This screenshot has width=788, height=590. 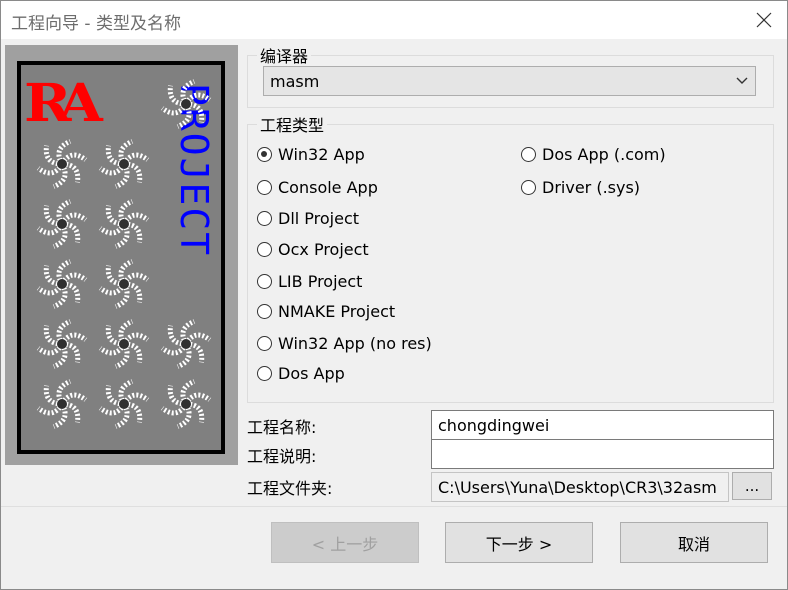 I want to click on radio-driver-sys: Driver (.sys), so click(x=580, y=187).